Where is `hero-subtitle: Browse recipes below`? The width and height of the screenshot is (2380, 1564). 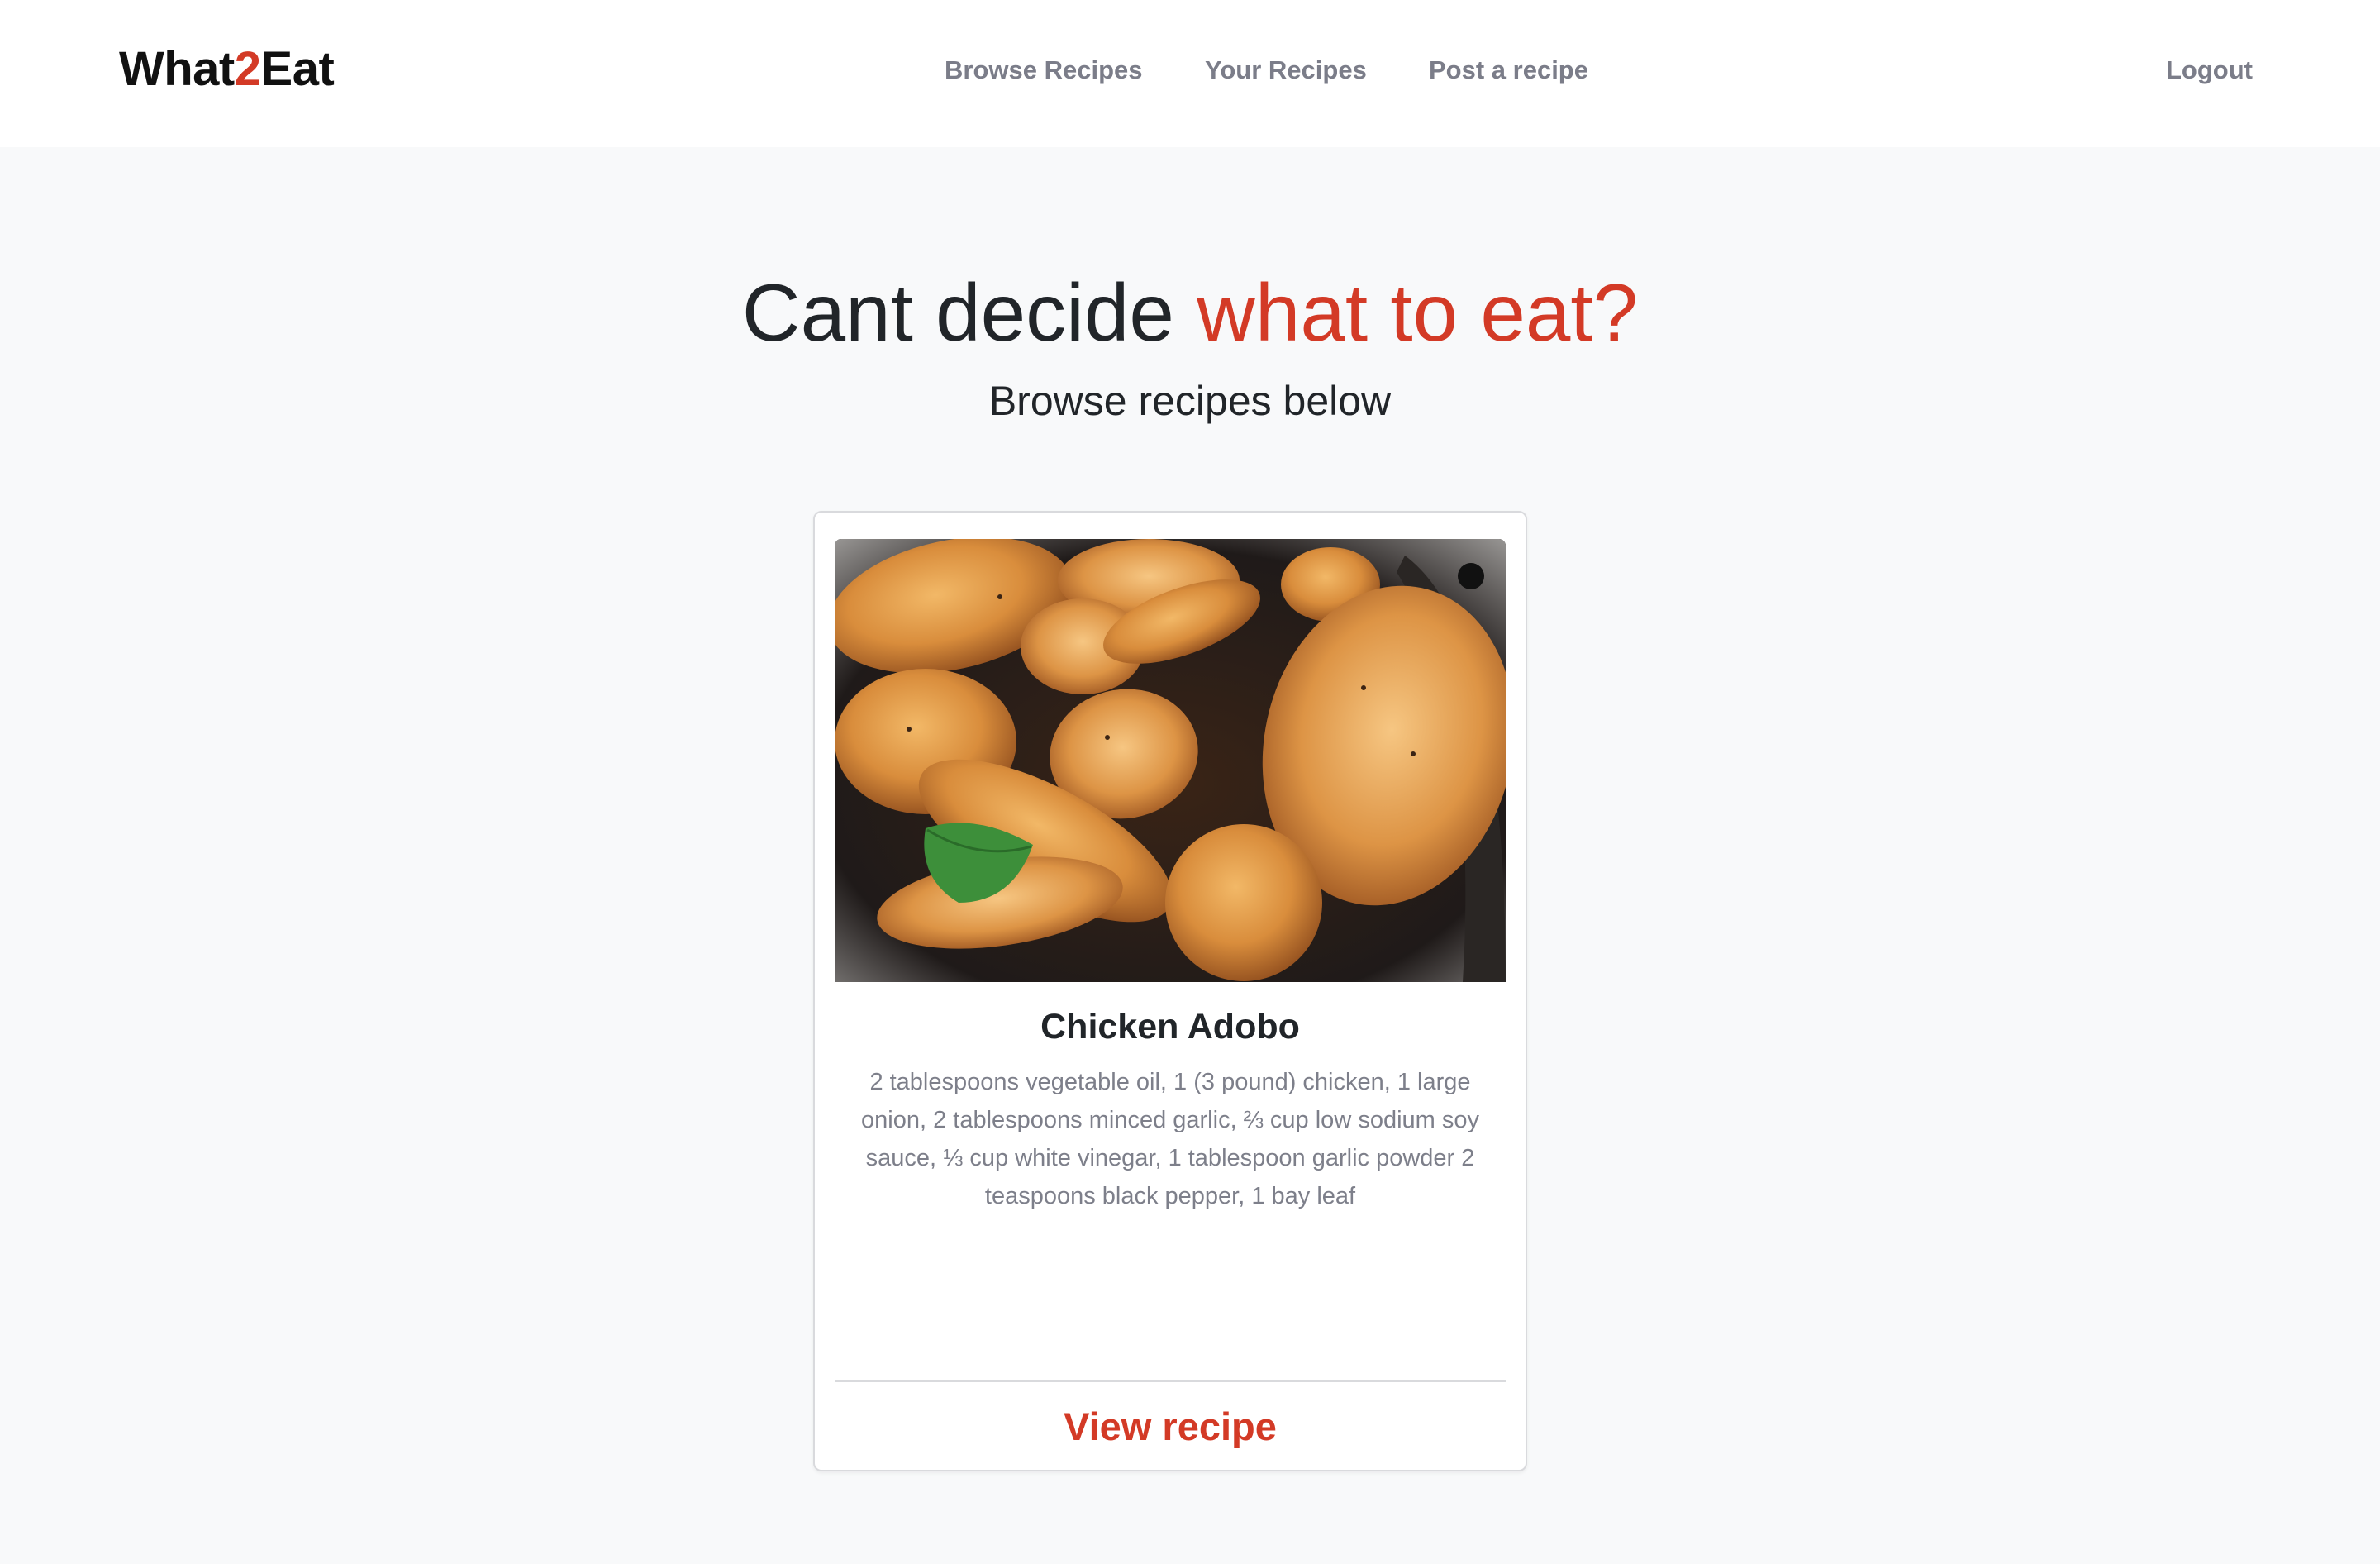
hero-subtitle: Browse recipes below is located at coordinates (1190, 401).